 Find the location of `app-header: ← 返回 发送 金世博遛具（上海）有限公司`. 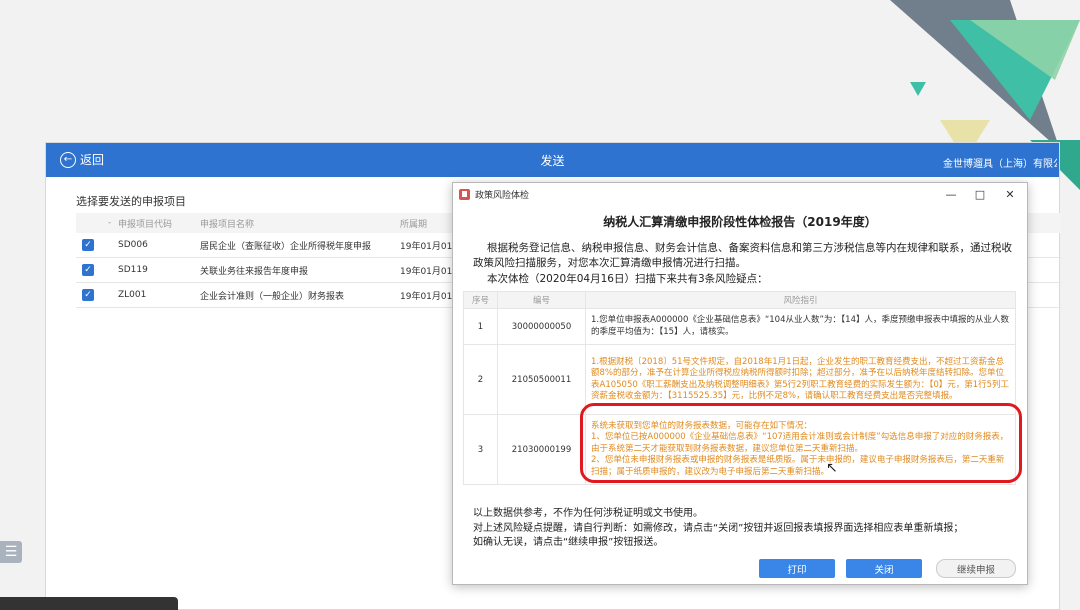

app-header: ← 返回 发送 金世博遛具（上海）有限公司 is located at coordinates (552, 160).